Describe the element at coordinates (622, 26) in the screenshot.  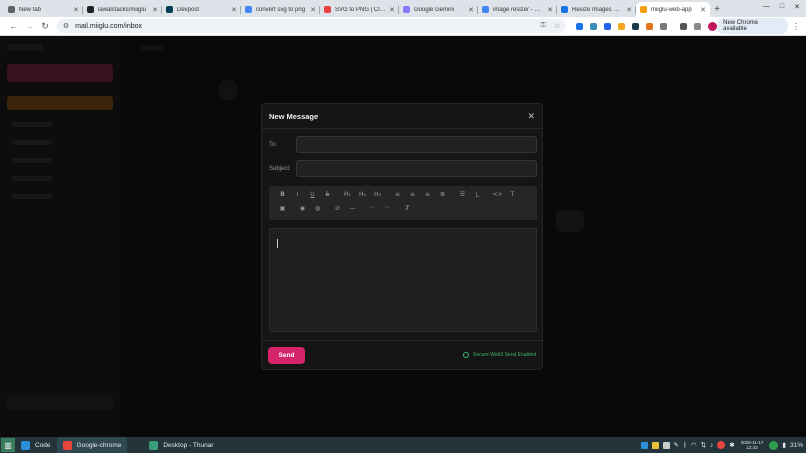
I see `extension-orange-icon` at that location.